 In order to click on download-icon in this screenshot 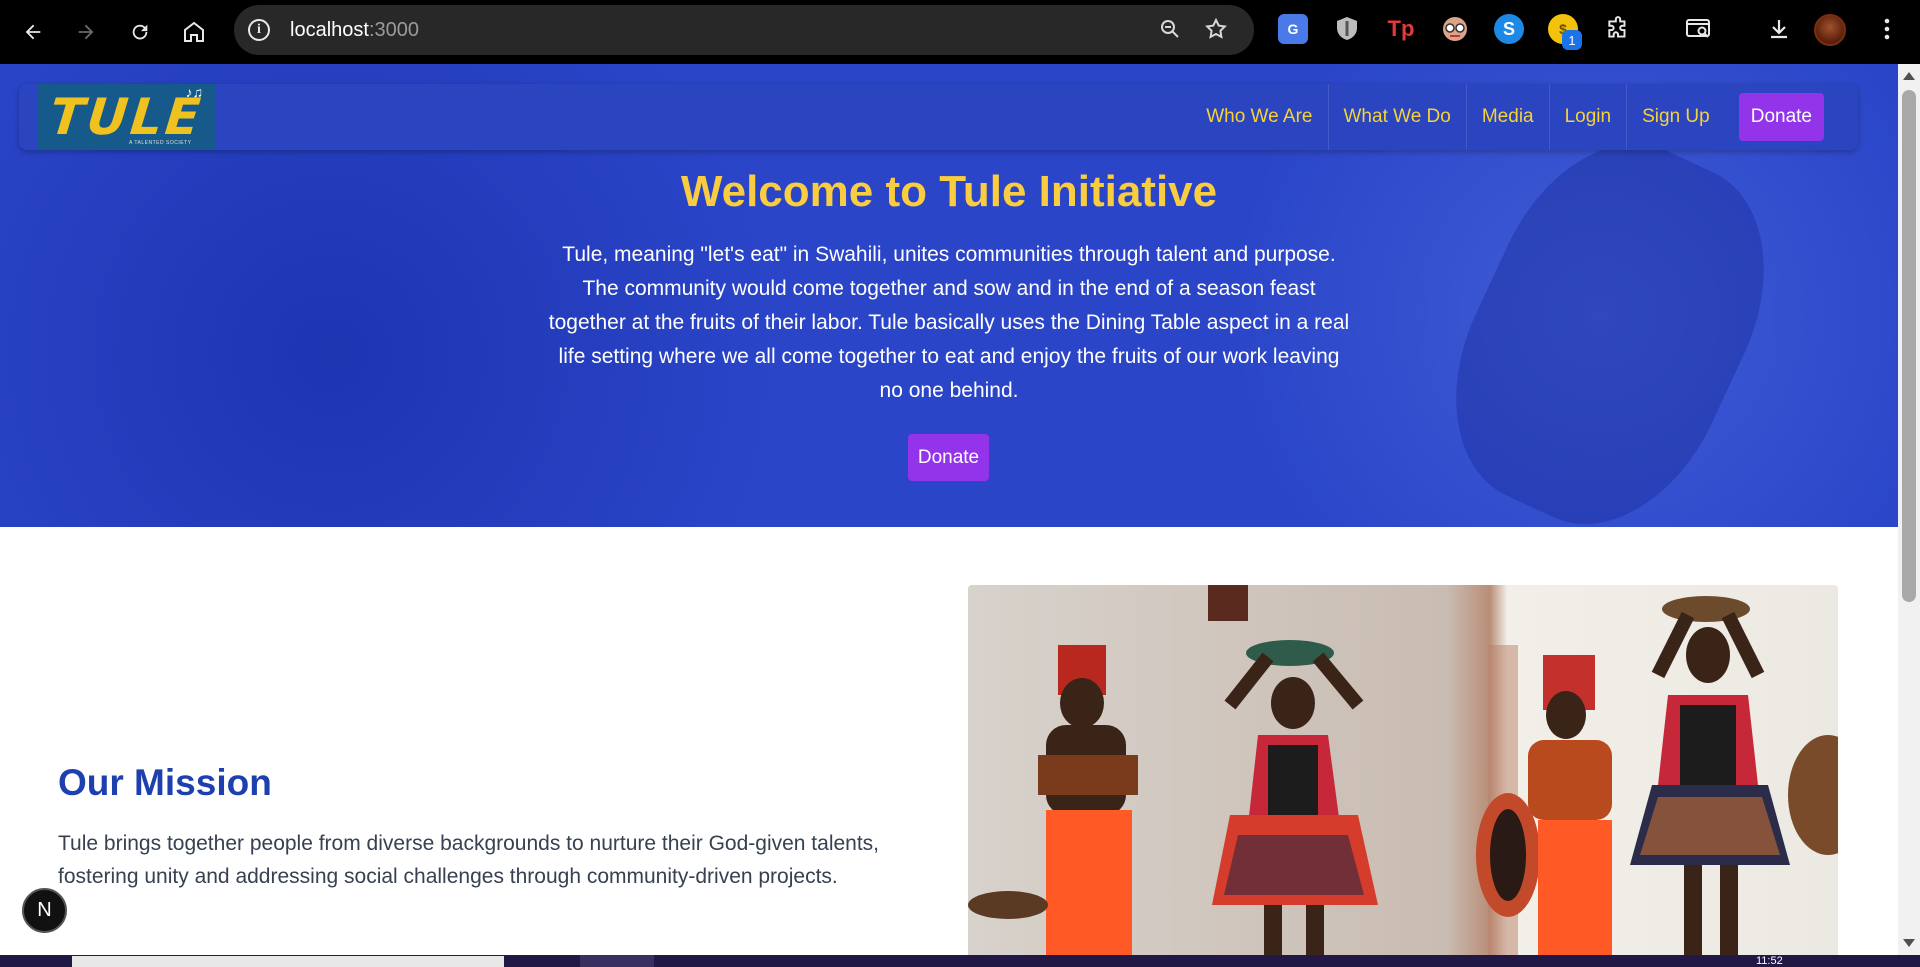, I will do `click(1779, 29)`.